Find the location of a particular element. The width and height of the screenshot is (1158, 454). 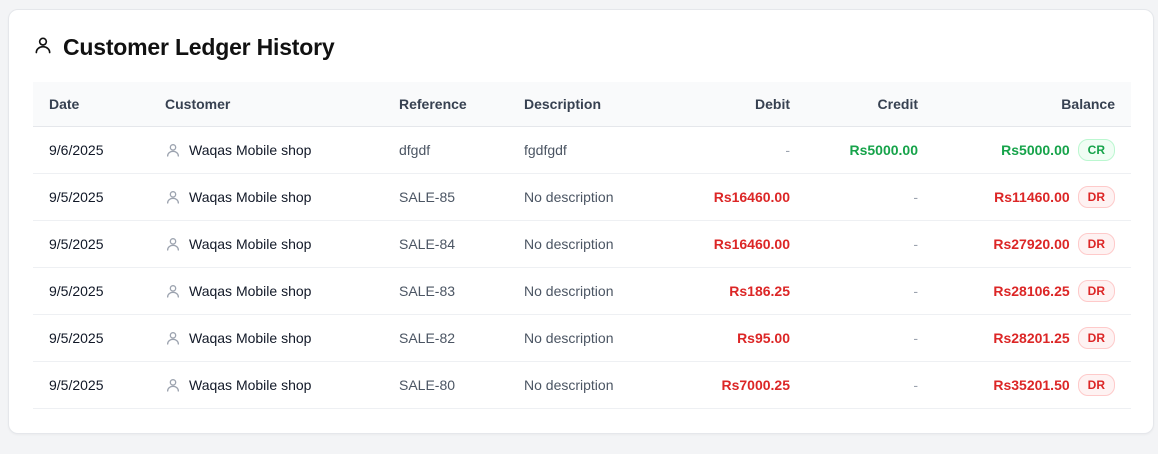

cell-debit: Rs95.00 is located at coordinates (763, 338).